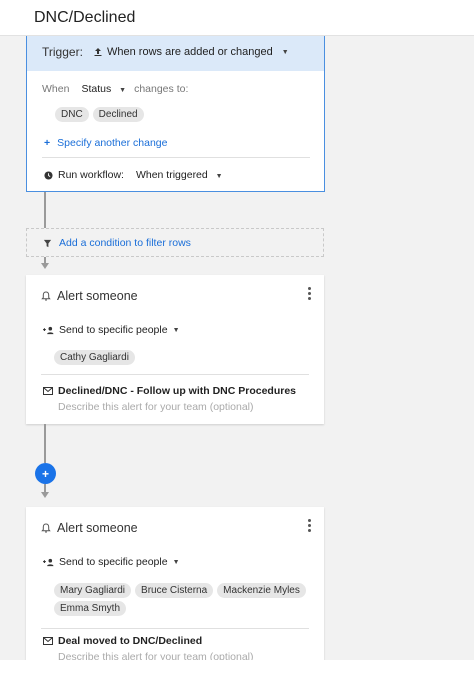 The image size is (474, 697). Describe the element at coordinates (261, 590) in the screenshot. I see `recipient-chip: Mackenzie Myles` at that location.